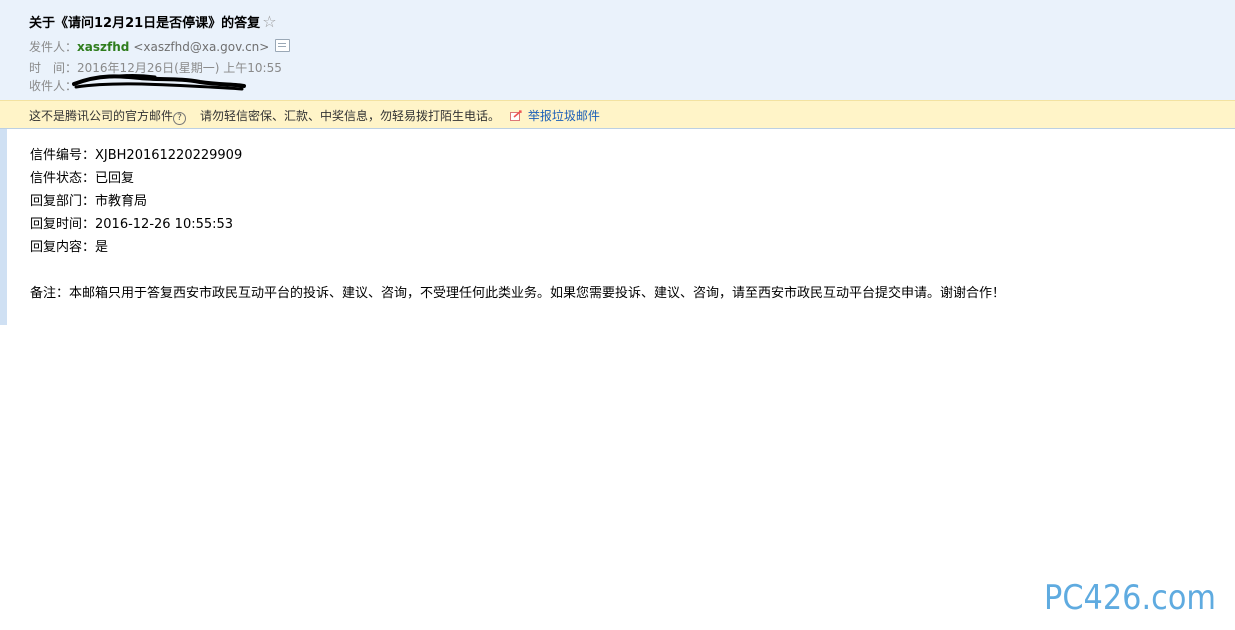  What do you see at coordinates (350, 116) in the screenshot?
I see `warning-advice-text: 请勿轻信密保、汇款、中奖信息，勿轻易拨打陌生电话。` at bounding box center [350, 116].